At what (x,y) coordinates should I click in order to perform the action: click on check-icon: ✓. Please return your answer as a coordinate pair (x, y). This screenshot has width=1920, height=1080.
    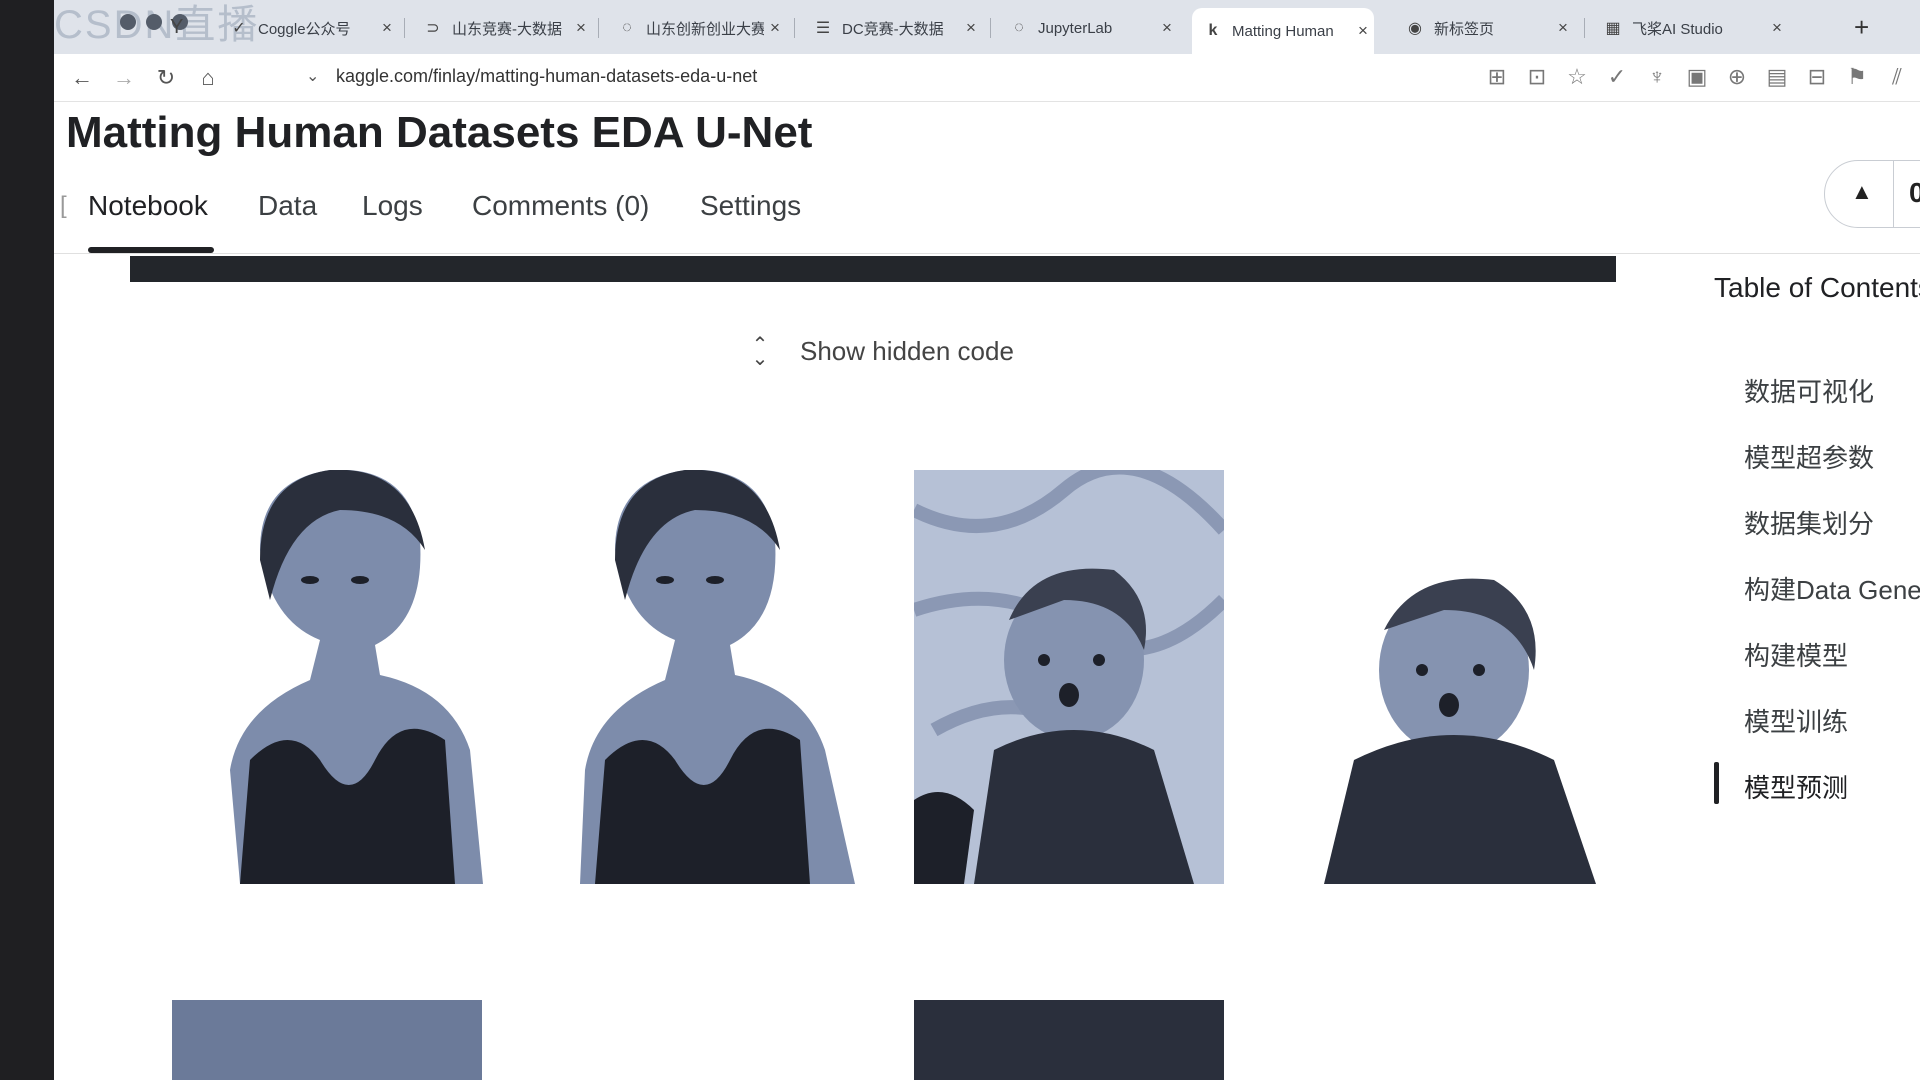
    Looking at the image, I should click on (1617, 77).